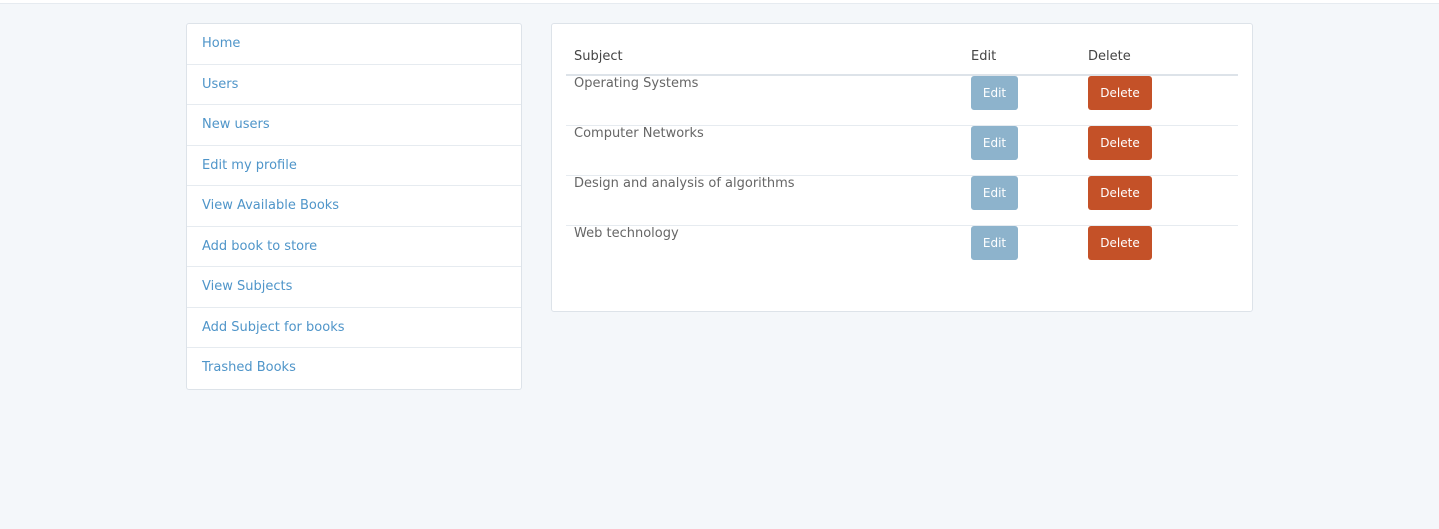  Describe the element at coordinates (764, 100) in the screenshot. I see `subject-name: Operating Systems` at that location.